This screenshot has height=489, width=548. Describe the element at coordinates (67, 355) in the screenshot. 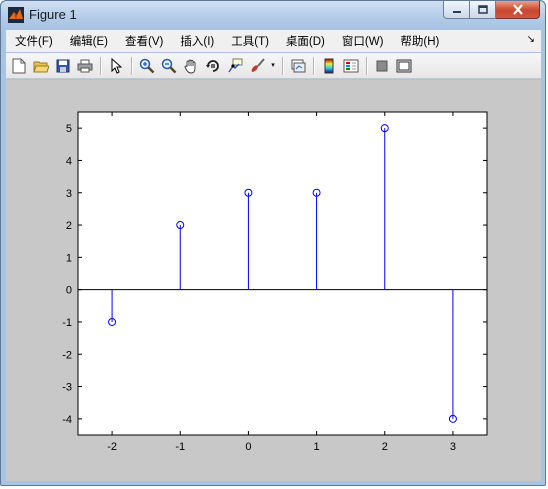

I see `y-tick-label: -2` at that location.